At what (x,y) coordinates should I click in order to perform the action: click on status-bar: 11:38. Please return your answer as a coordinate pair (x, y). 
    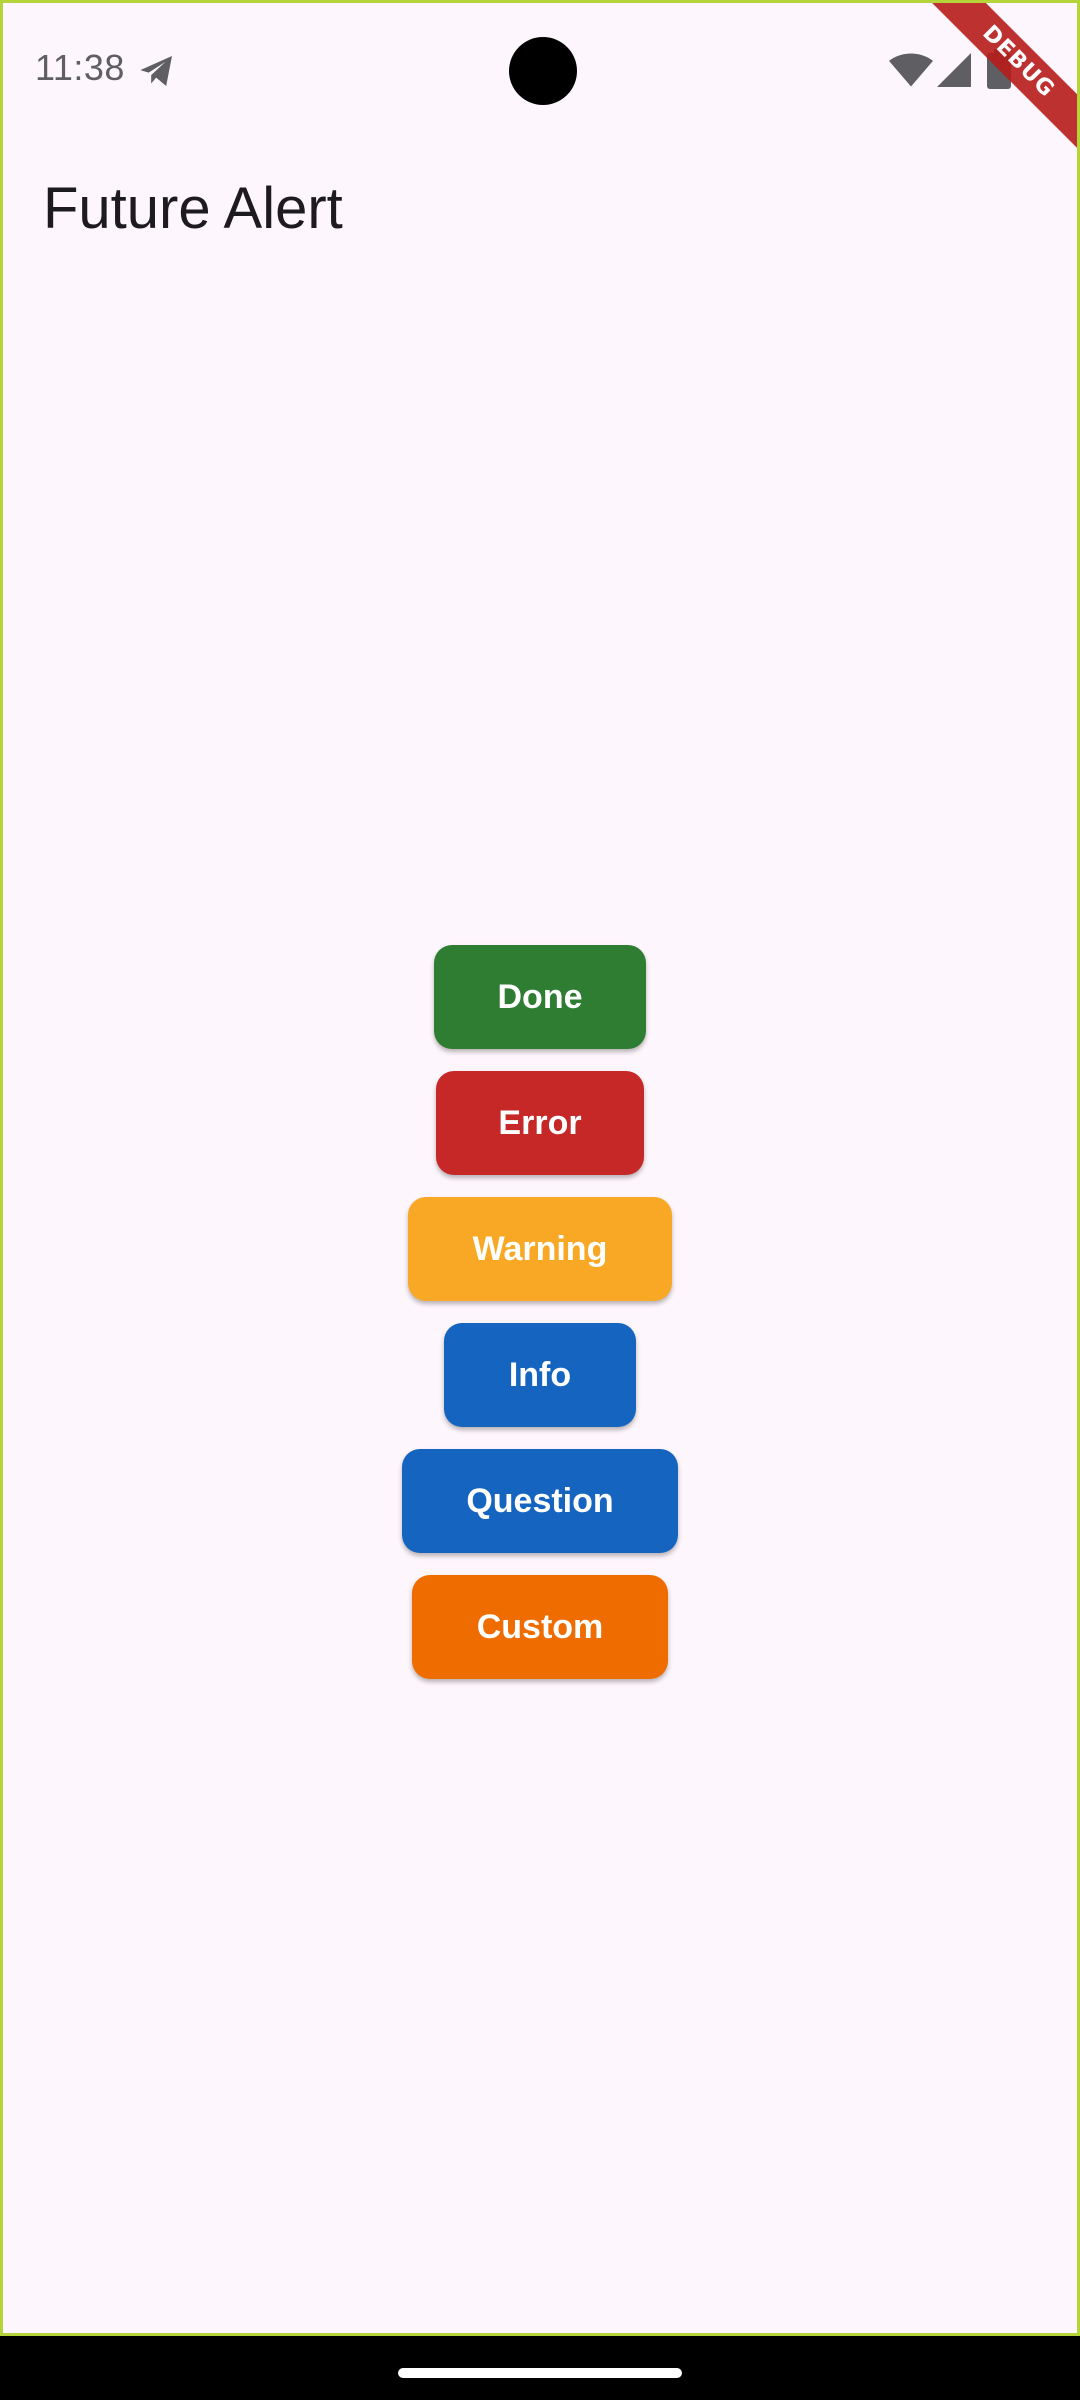
    Looking at the image, I should click on (540, 68).